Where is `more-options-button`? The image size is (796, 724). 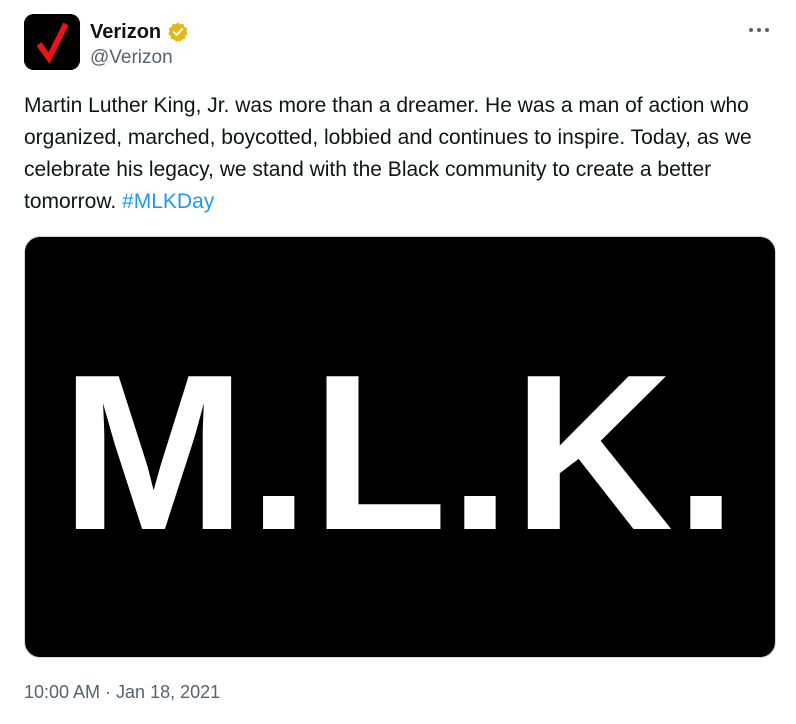 more-options-button is located at coordinates (759, 30).